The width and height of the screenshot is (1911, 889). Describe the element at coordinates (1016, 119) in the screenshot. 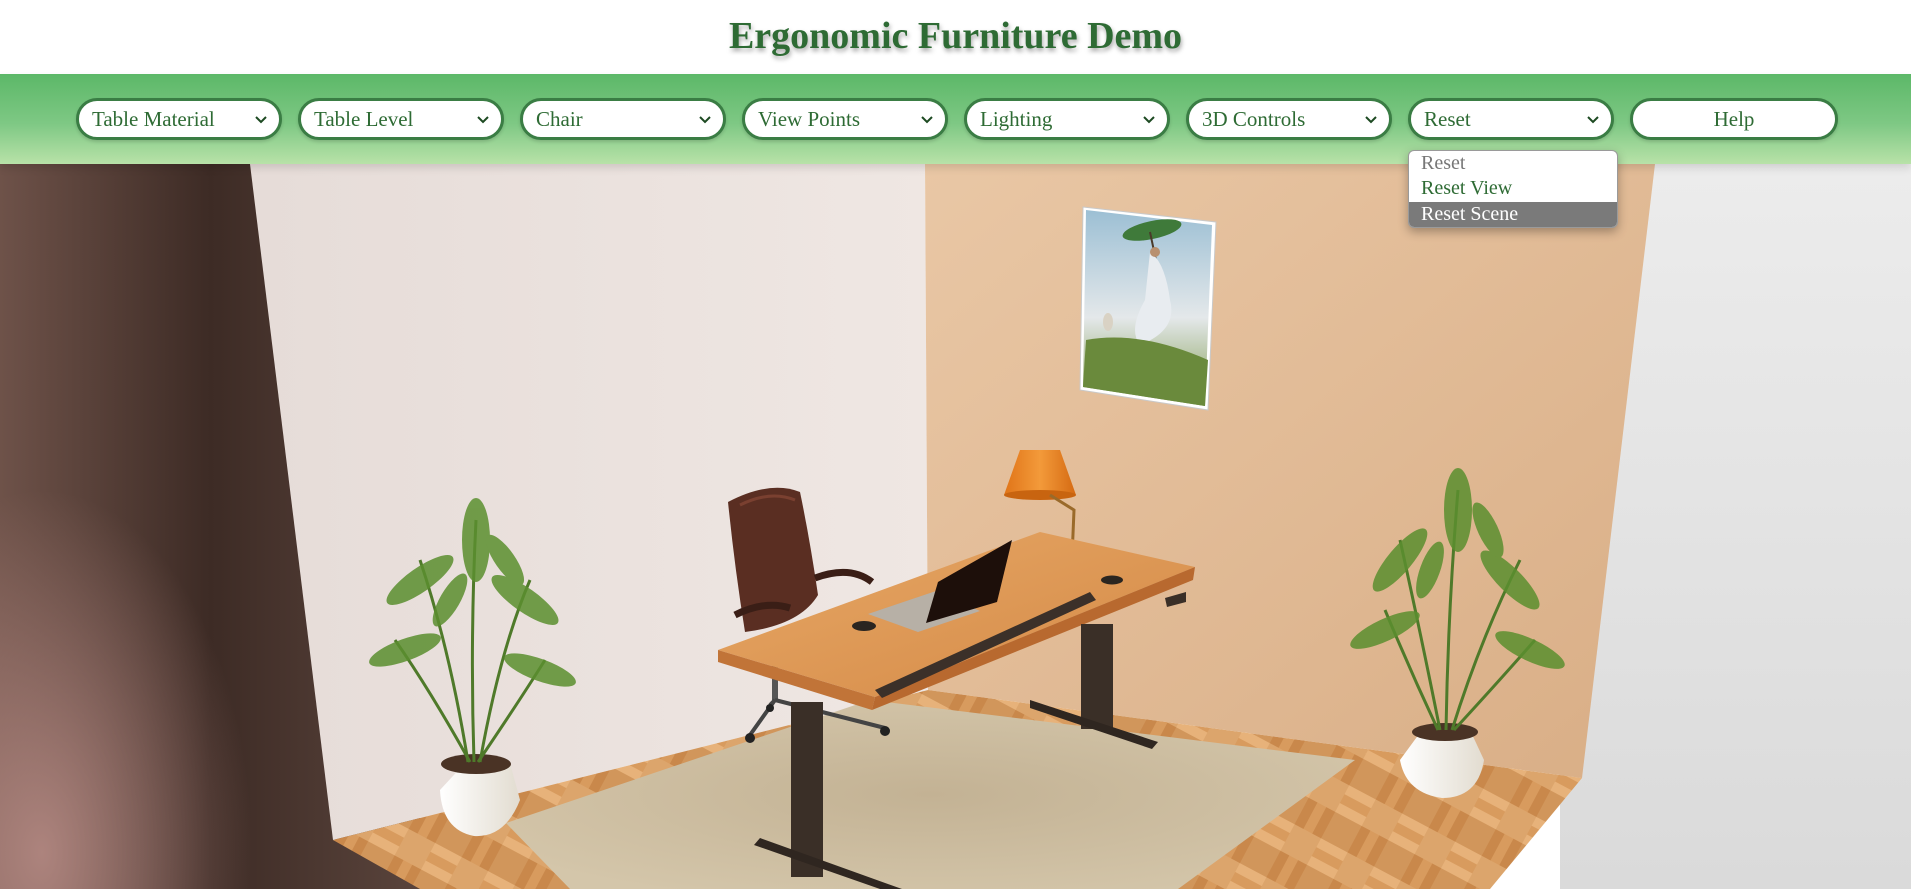

I see `select-label: Lighting` at that location.